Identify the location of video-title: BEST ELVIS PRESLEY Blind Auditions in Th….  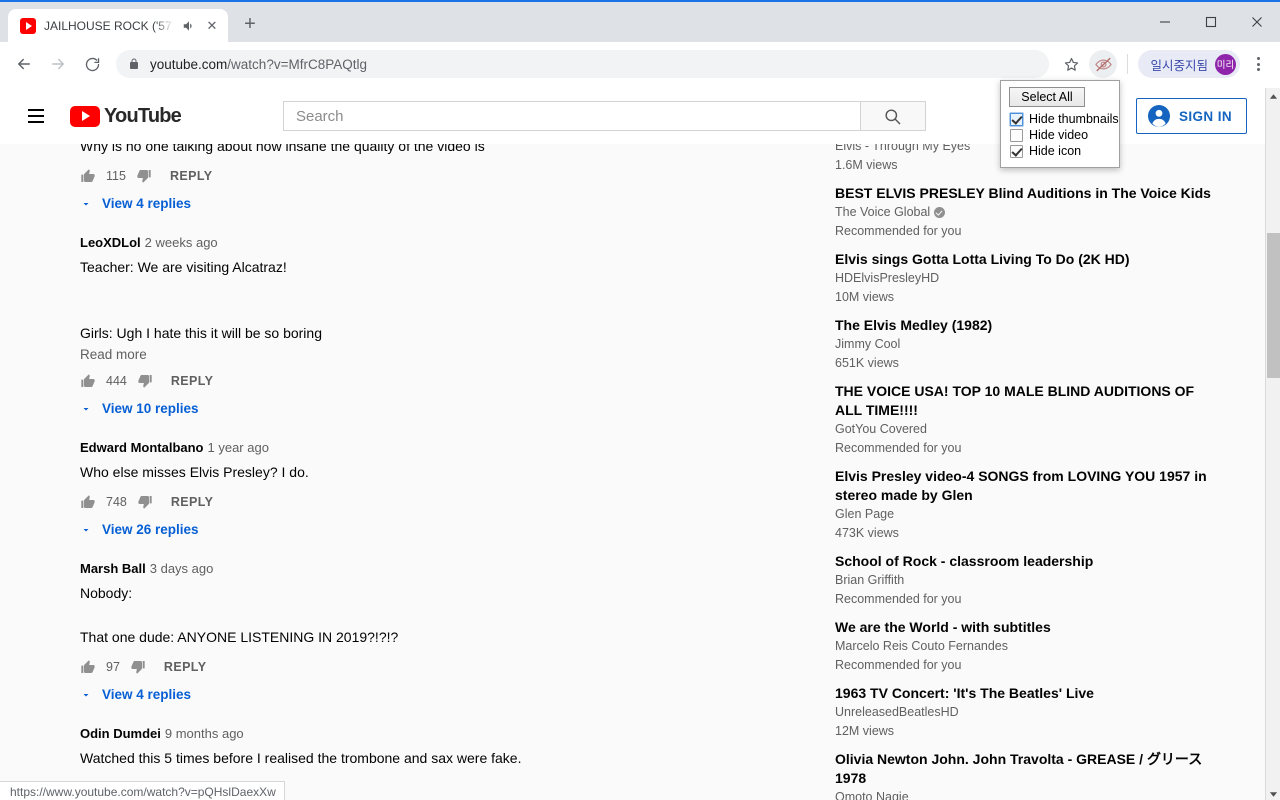
(1025, 193).